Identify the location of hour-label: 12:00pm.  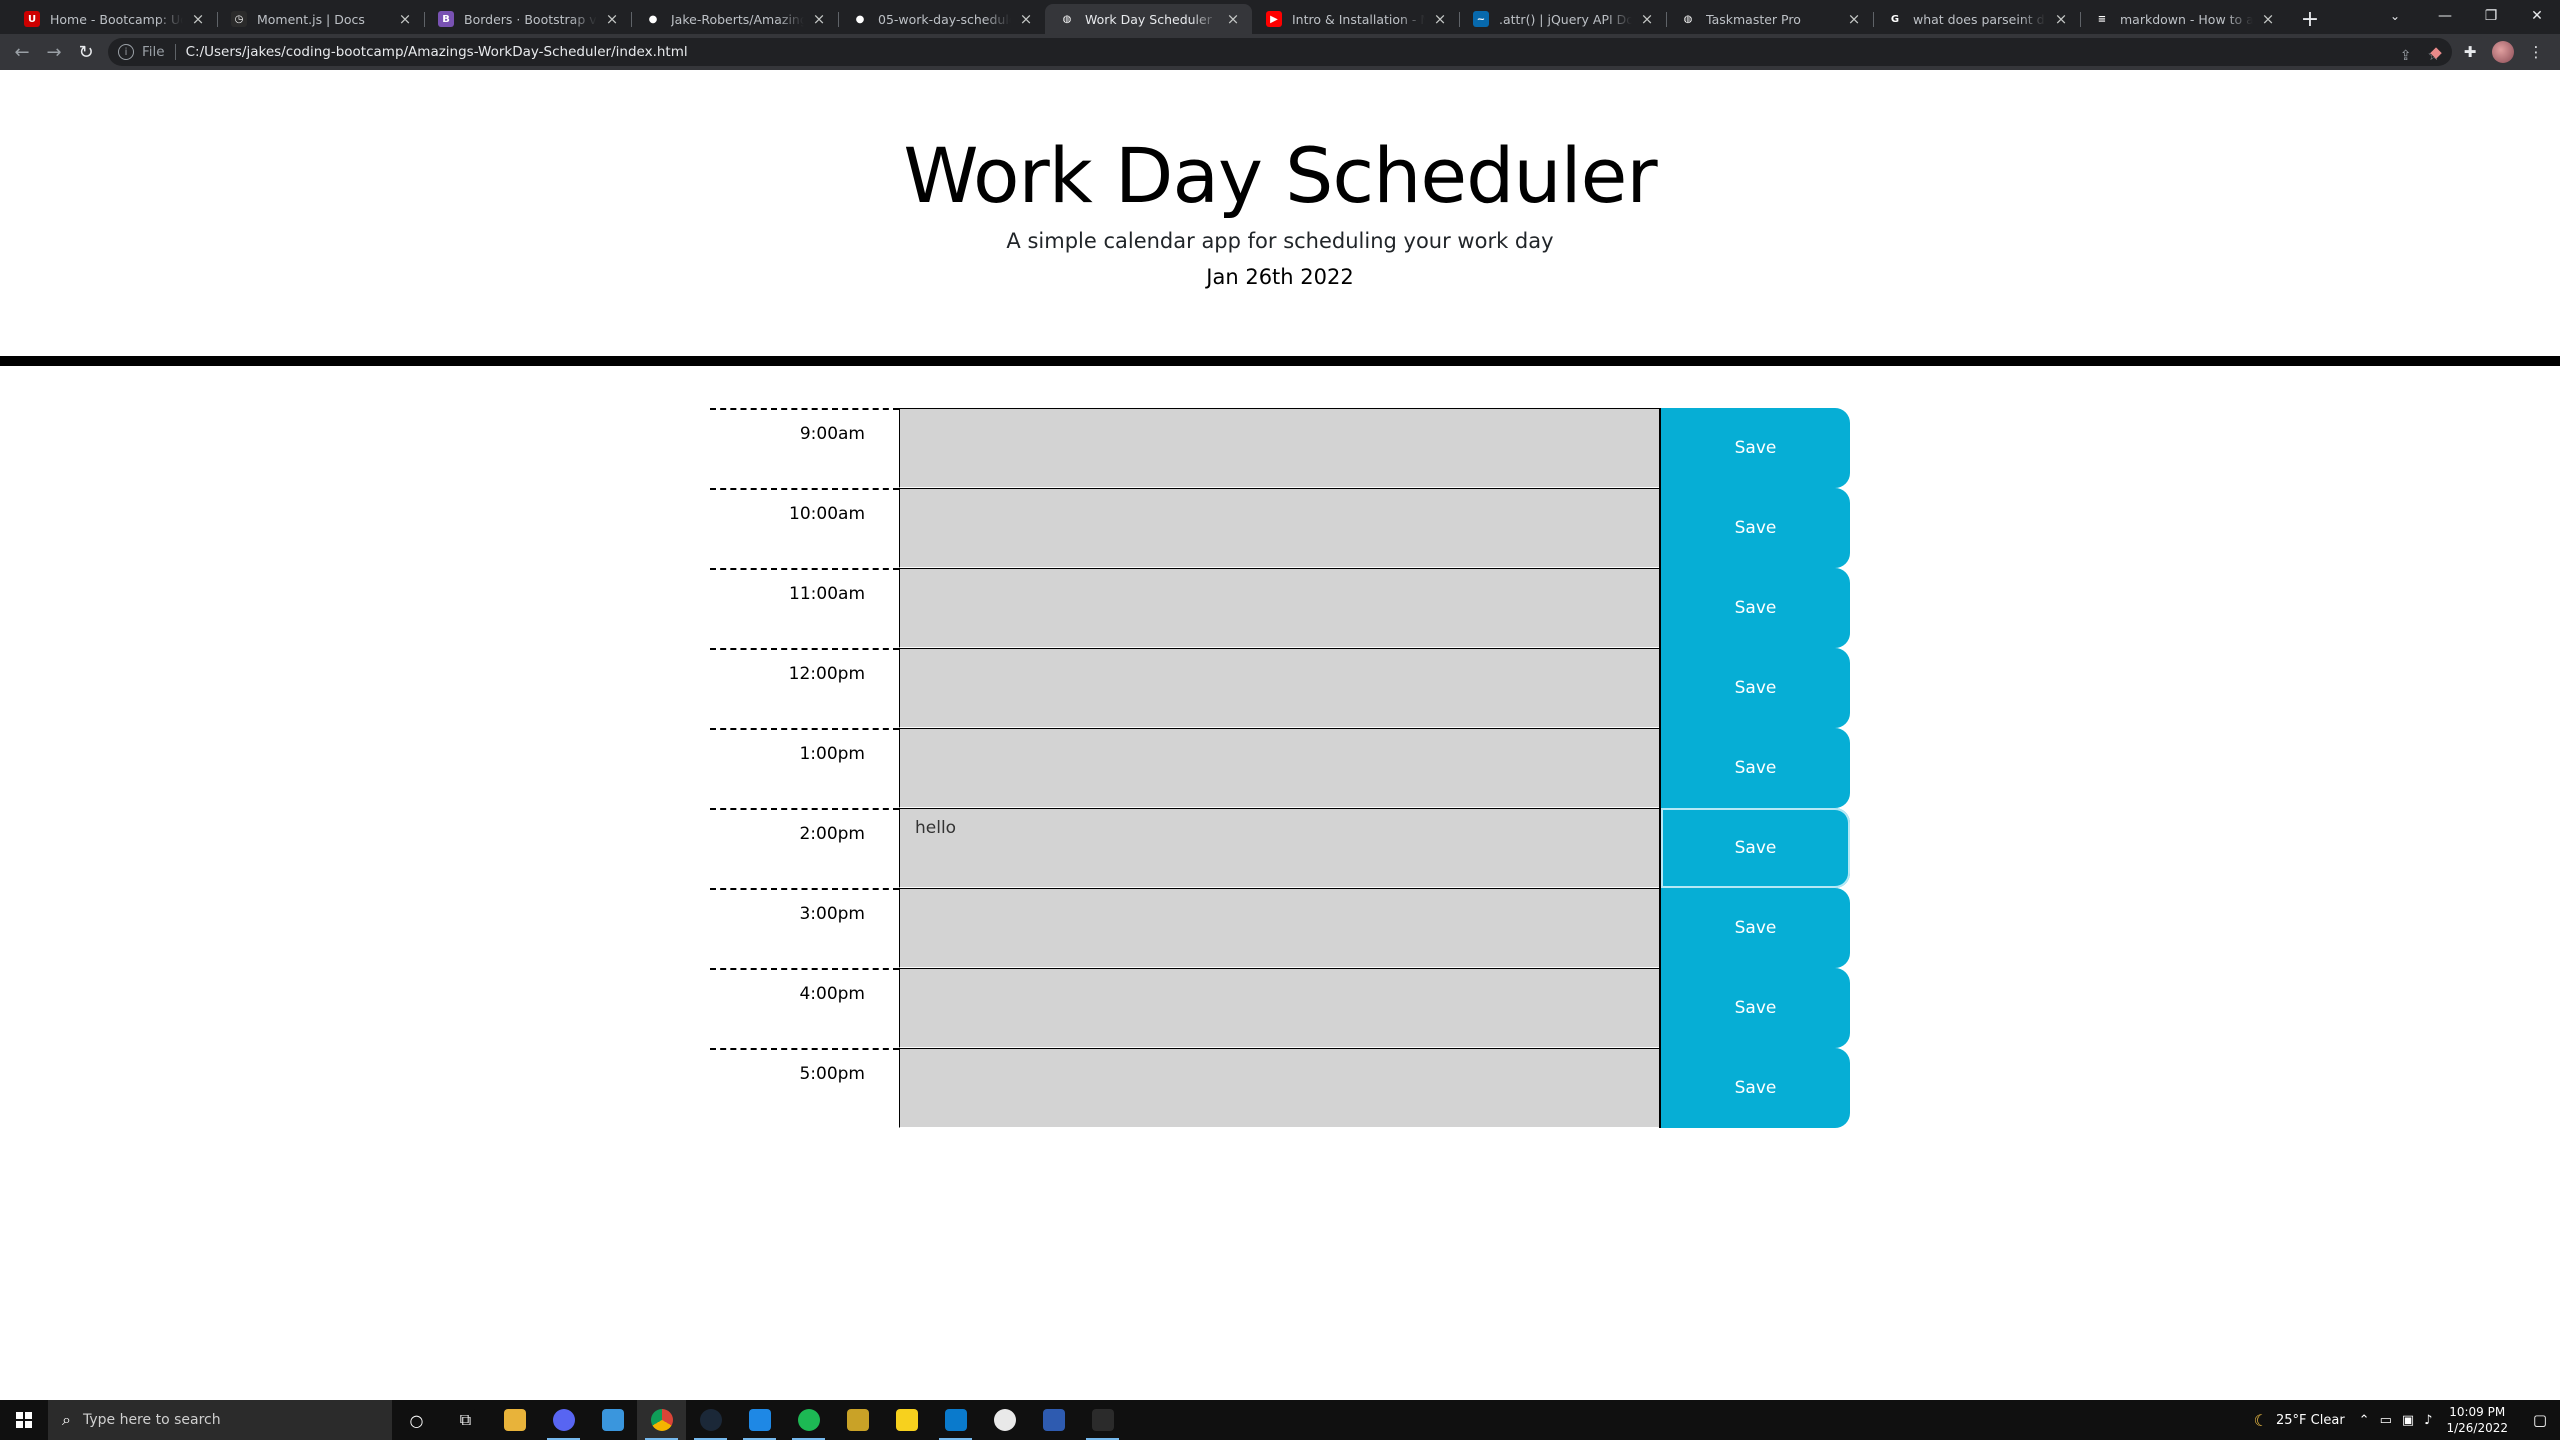
(804, 688).